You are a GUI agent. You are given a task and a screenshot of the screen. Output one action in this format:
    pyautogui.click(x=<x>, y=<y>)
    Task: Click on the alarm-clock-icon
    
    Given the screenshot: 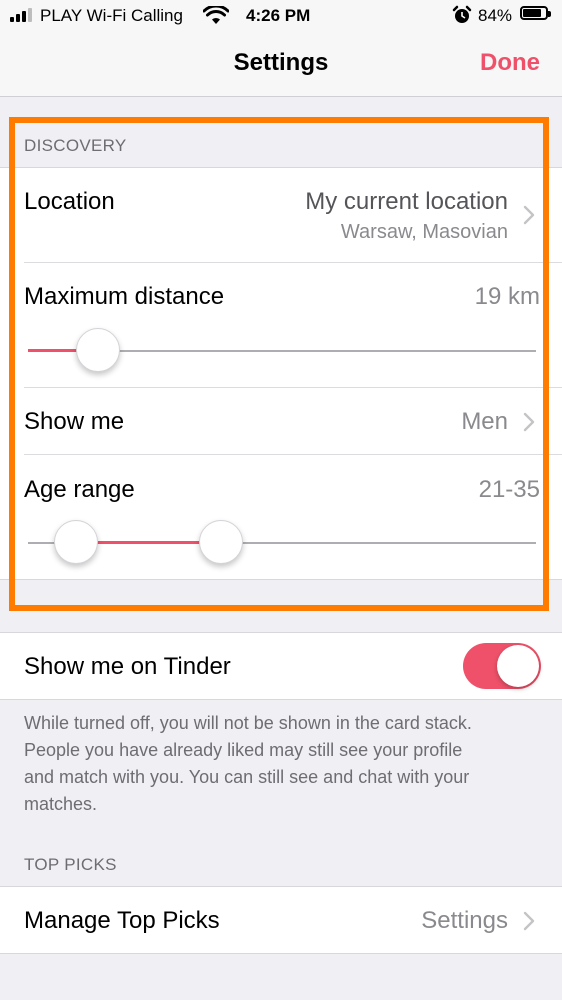 What is the action you would take?
    pyautogui.click(x=462, y=14)
    